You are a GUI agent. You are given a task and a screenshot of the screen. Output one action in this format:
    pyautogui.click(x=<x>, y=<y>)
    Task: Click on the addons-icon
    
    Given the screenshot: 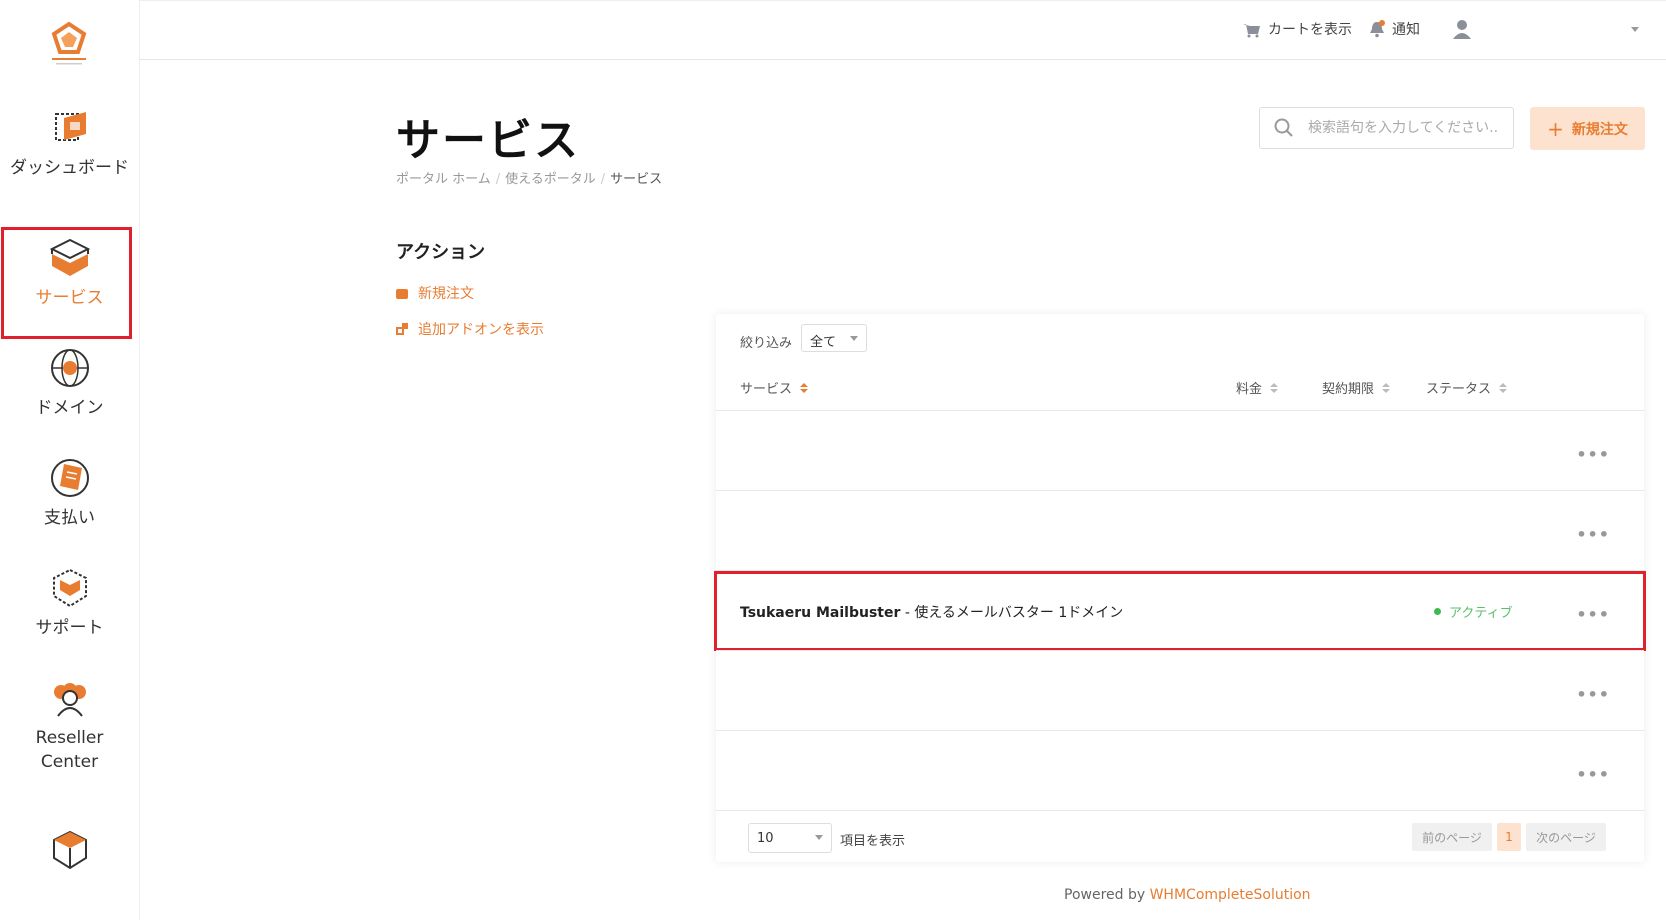 What is the action you would take?
    pyautogui.click(x=402, y=329)
    